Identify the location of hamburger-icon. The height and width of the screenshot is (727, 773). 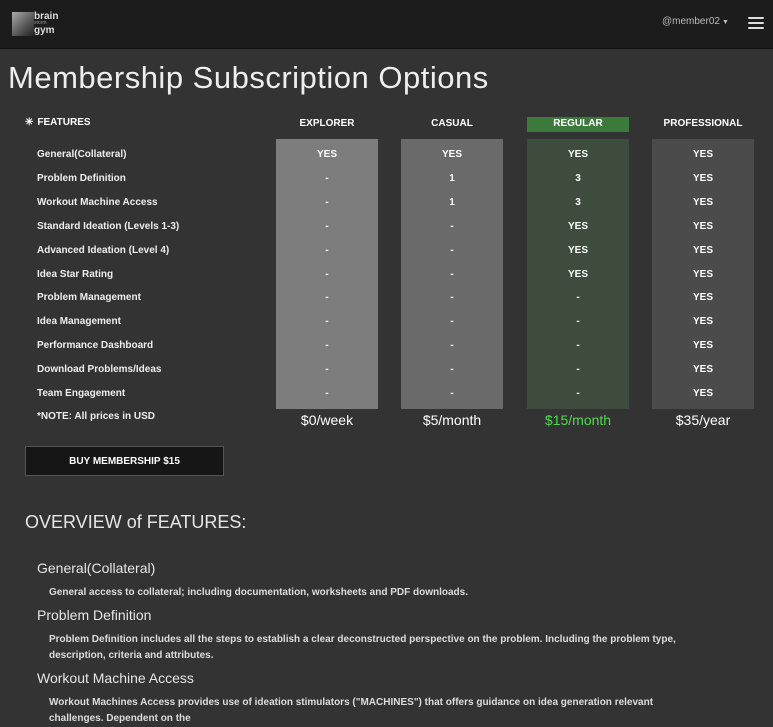
(756, 23).